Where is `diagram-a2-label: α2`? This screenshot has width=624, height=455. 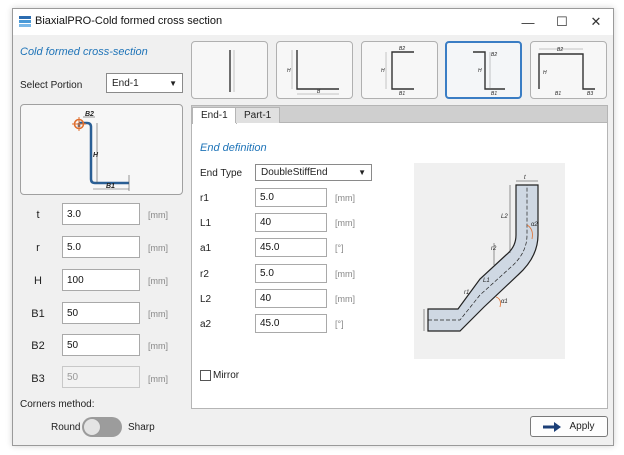
diagram-a2-label: α2 is located at coordinates (534, 225).